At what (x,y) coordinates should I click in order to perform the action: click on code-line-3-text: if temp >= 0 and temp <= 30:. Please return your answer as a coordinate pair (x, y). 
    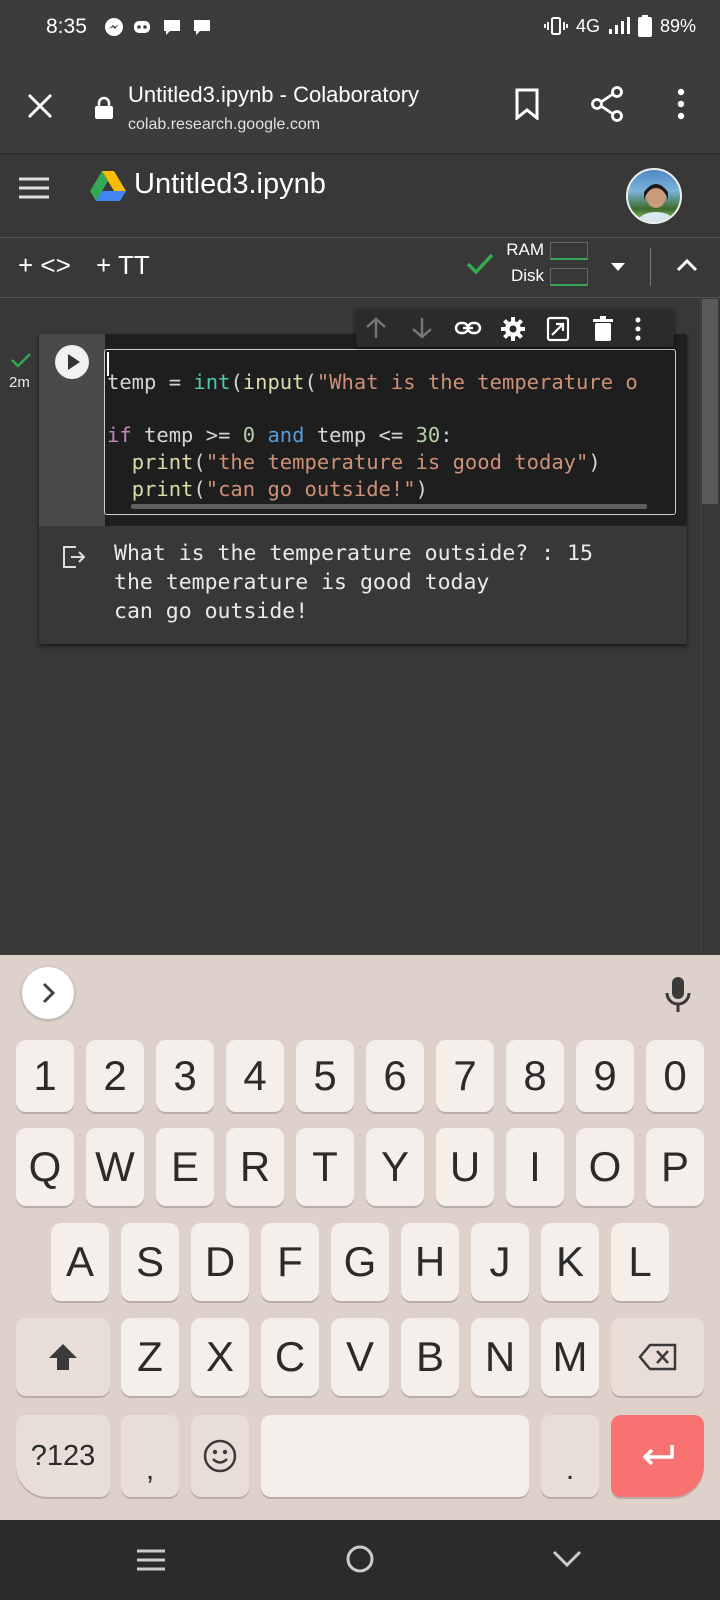
    Looking at the image, I should click on (280, 435).